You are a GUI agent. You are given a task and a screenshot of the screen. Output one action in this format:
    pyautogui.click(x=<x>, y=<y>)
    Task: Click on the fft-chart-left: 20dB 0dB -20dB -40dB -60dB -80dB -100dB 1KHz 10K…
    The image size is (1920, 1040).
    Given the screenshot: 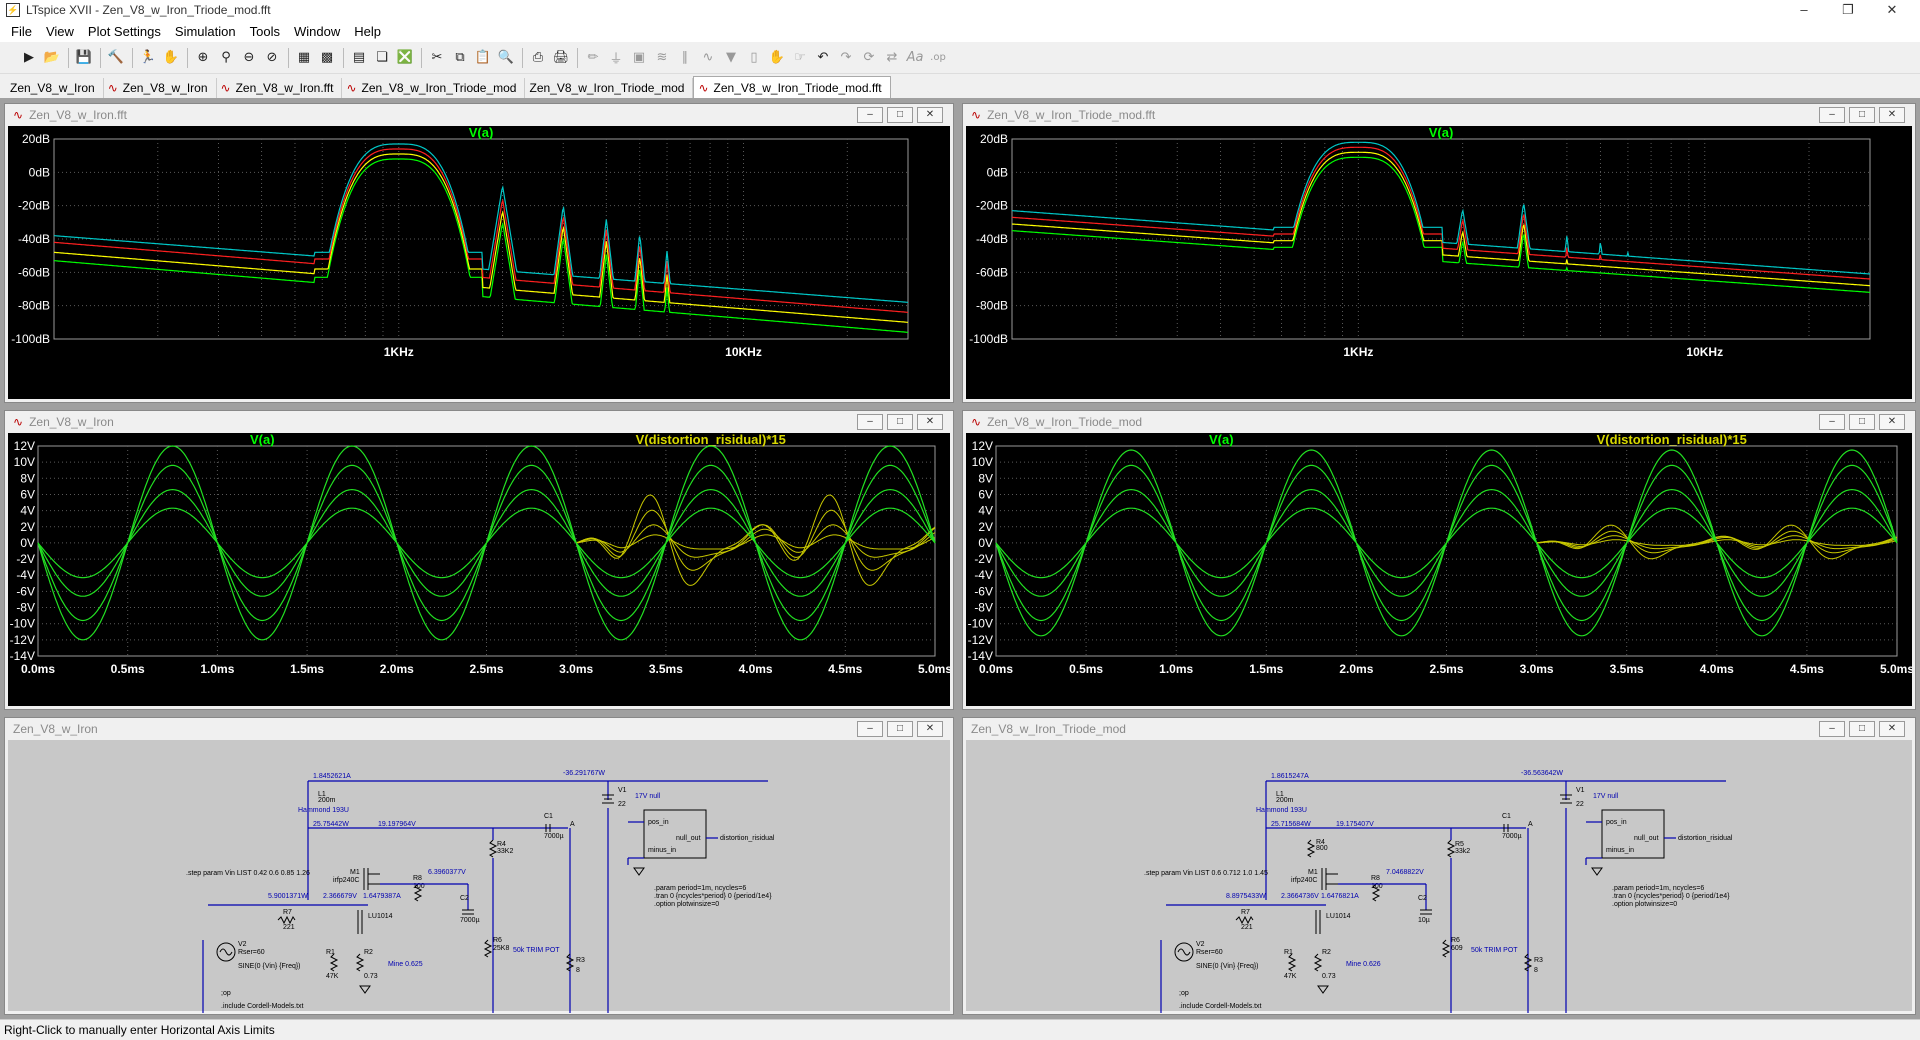 What is the action you would take?
    pyautogui.click(x=479, y=263)
    